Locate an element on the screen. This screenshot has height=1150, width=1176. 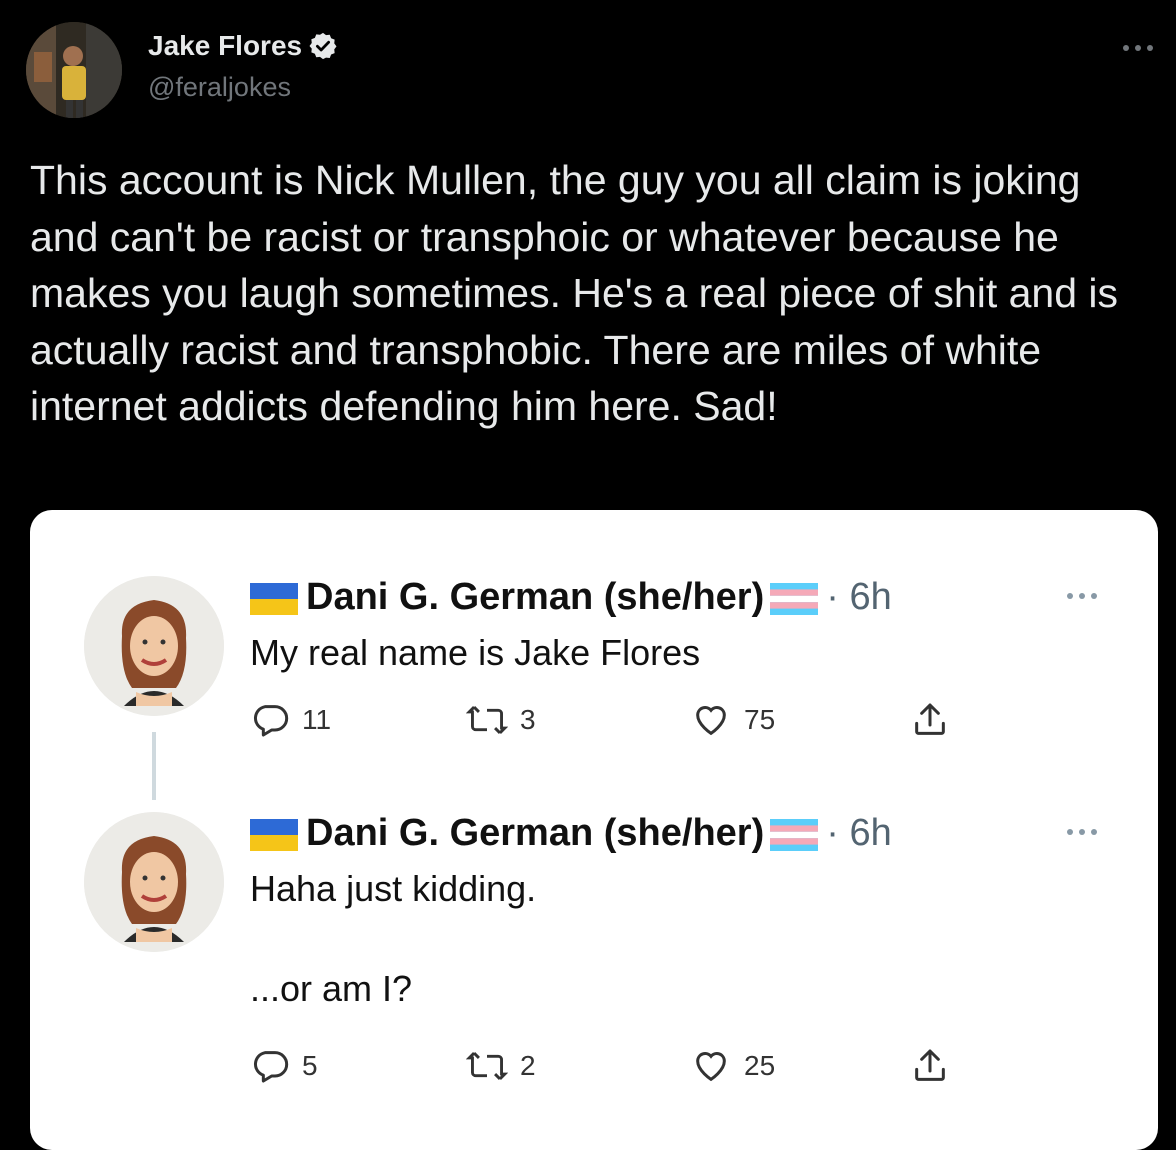
retweet-count: 2 is located at coordinates (528, 1065).